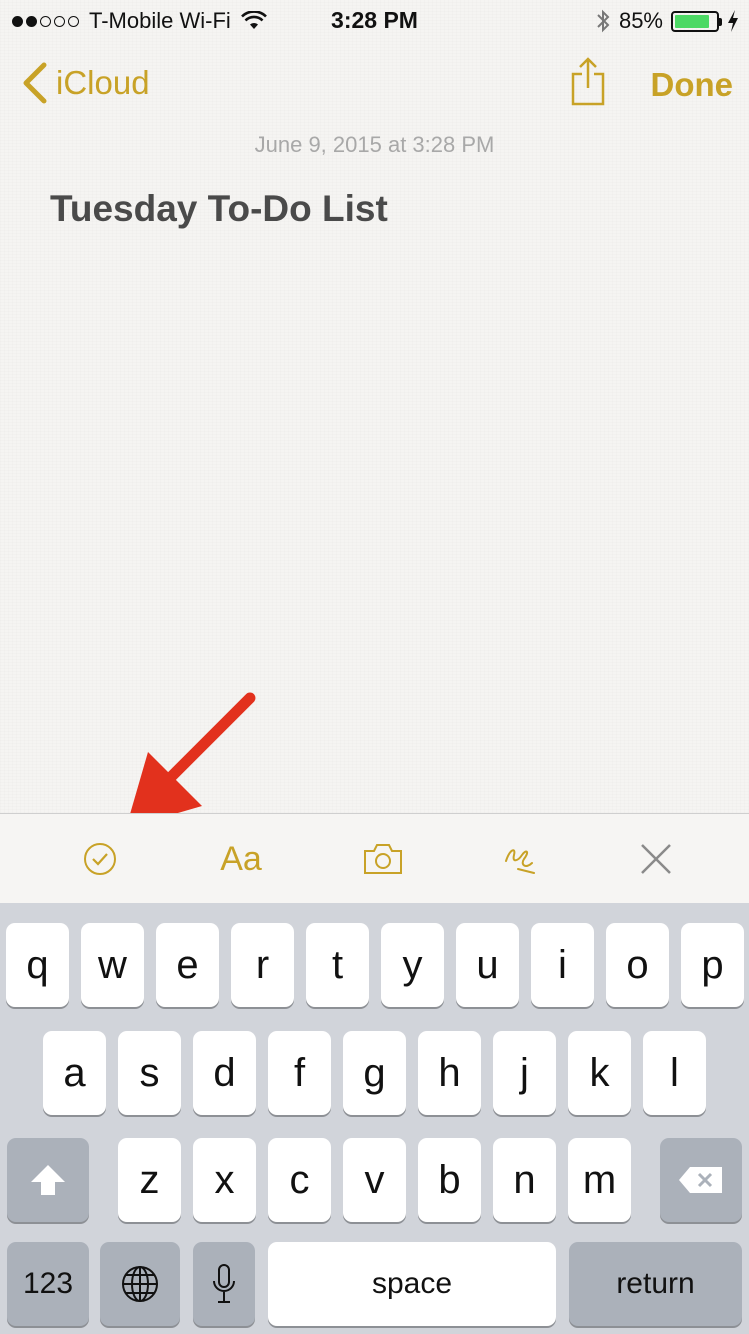 The height and width of the screenshot is (1334, 749). I want to click on backspace-icon, so click(700, 1180).